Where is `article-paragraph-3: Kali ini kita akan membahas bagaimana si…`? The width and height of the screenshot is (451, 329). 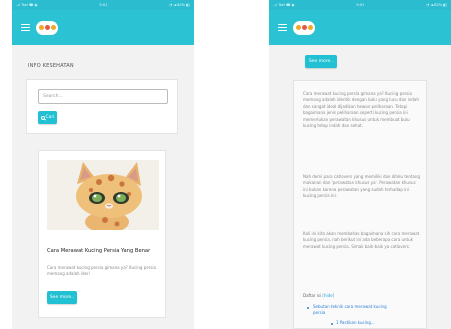 article-paragraph-3: Kali ini kita akan membahas bagaimana si… is located at coordinates (361, 240).